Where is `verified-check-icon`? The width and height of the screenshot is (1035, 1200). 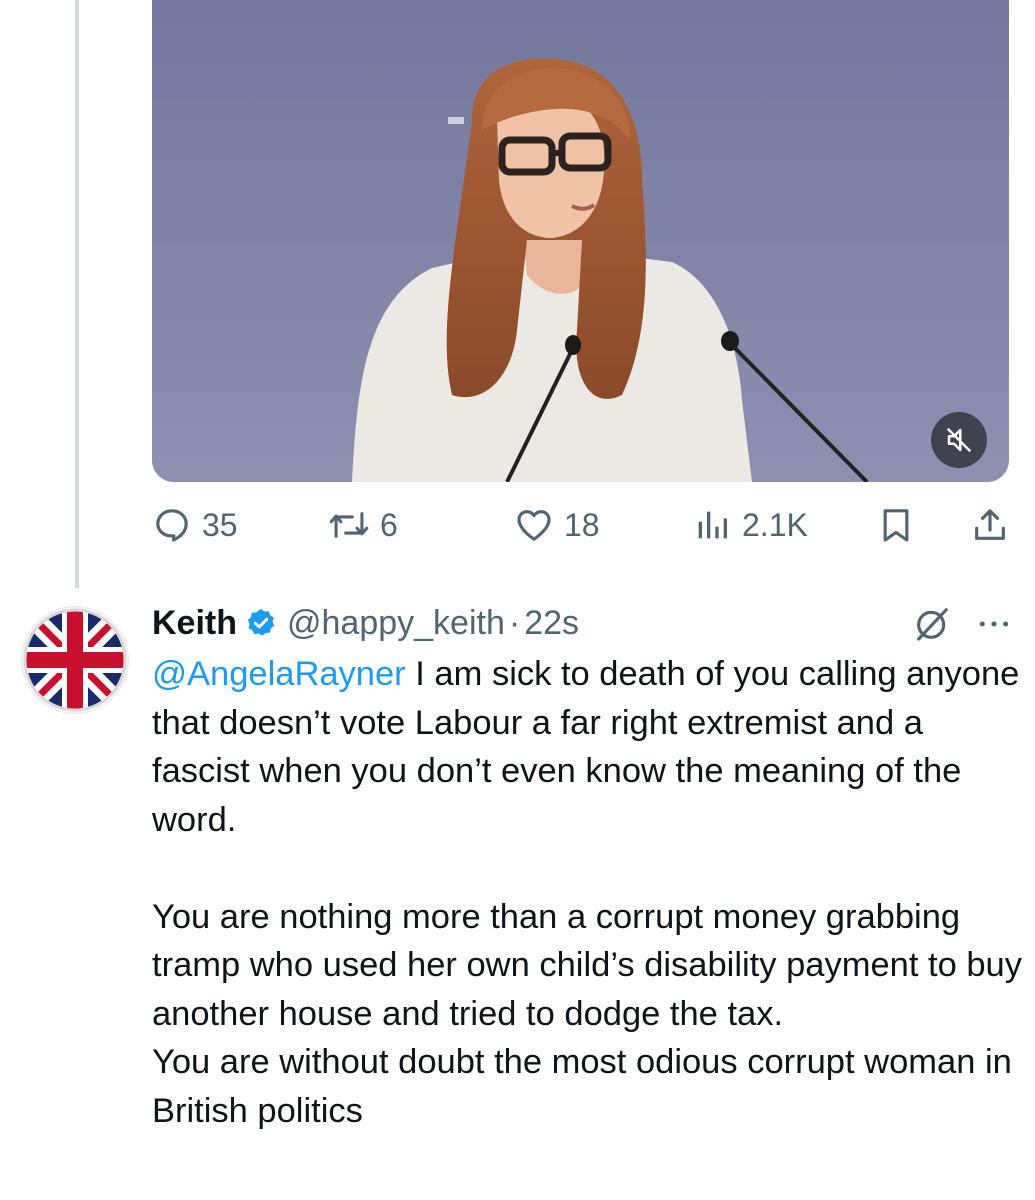 verified-check-icon is located at coordinates (261, 622).